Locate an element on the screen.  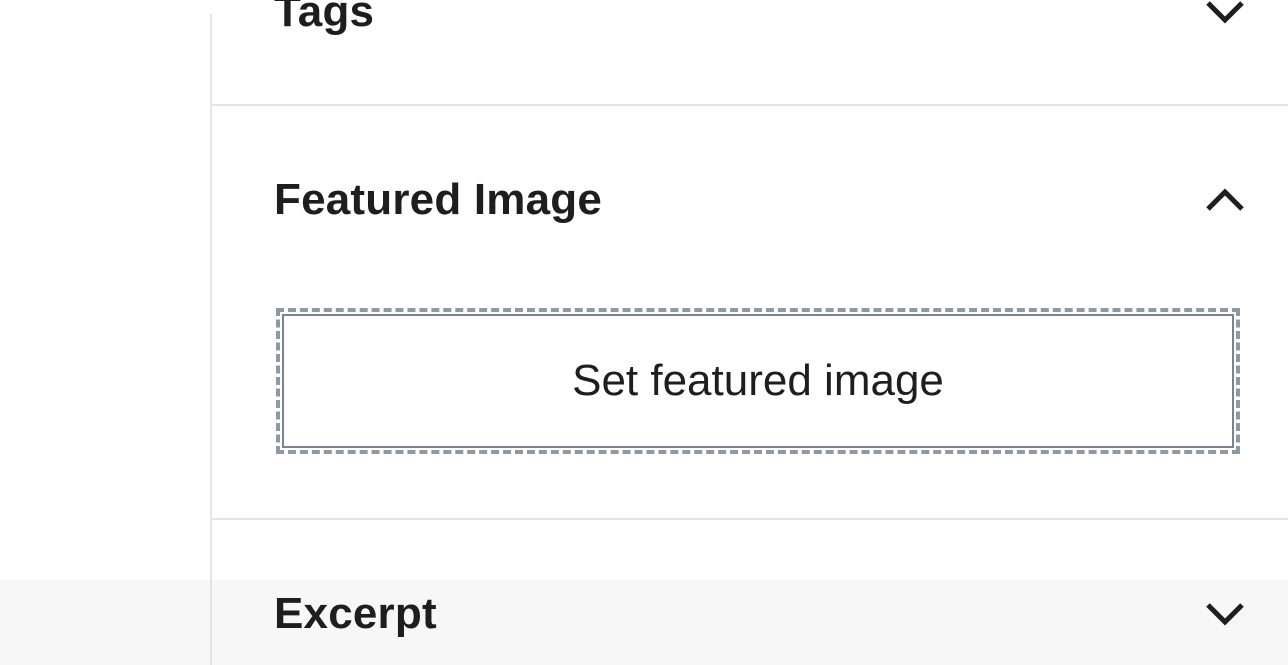
featured-image-panel-title: Featured Image is located at coordinates (438, 199).